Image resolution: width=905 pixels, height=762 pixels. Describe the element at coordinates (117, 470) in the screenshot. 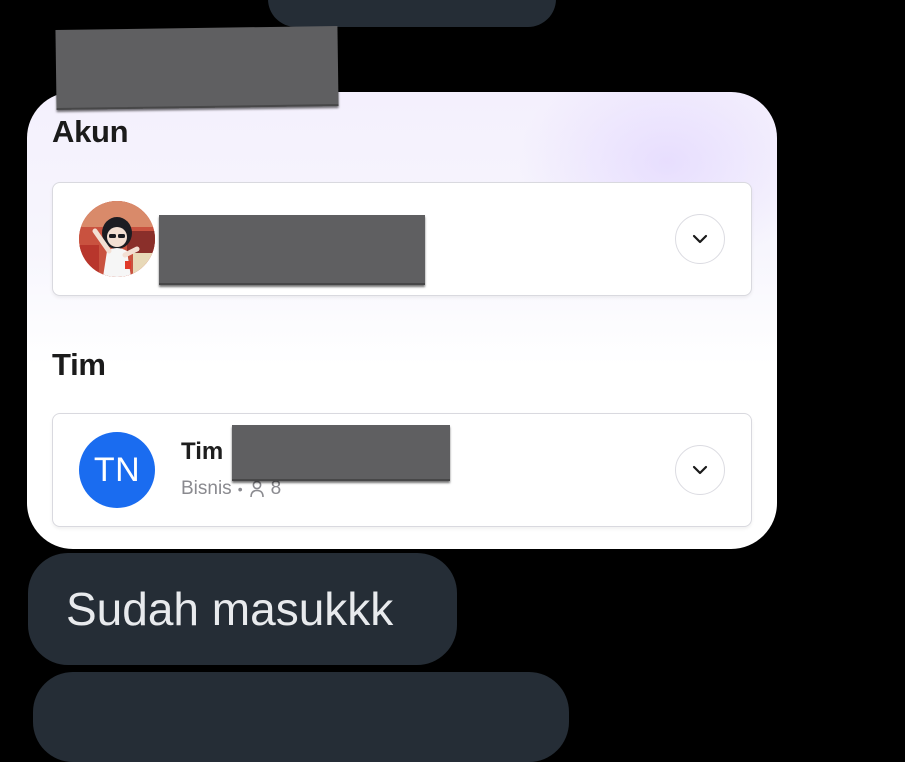

I see `team-avatar: TN` at that location.